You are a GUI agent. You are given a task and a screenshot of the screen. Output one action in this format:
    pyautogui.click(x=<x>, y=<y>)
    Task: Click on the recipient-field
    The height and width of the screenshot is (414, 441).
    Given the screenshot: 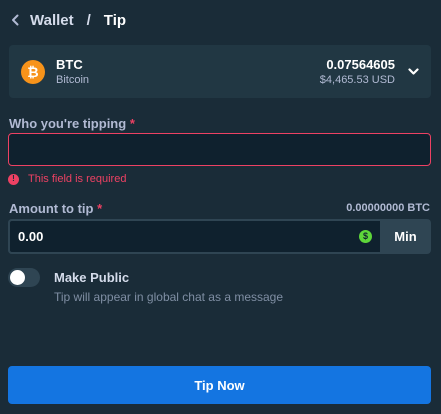 What is the action you would take?
    pyautogui.click(x=219, y=149)
    